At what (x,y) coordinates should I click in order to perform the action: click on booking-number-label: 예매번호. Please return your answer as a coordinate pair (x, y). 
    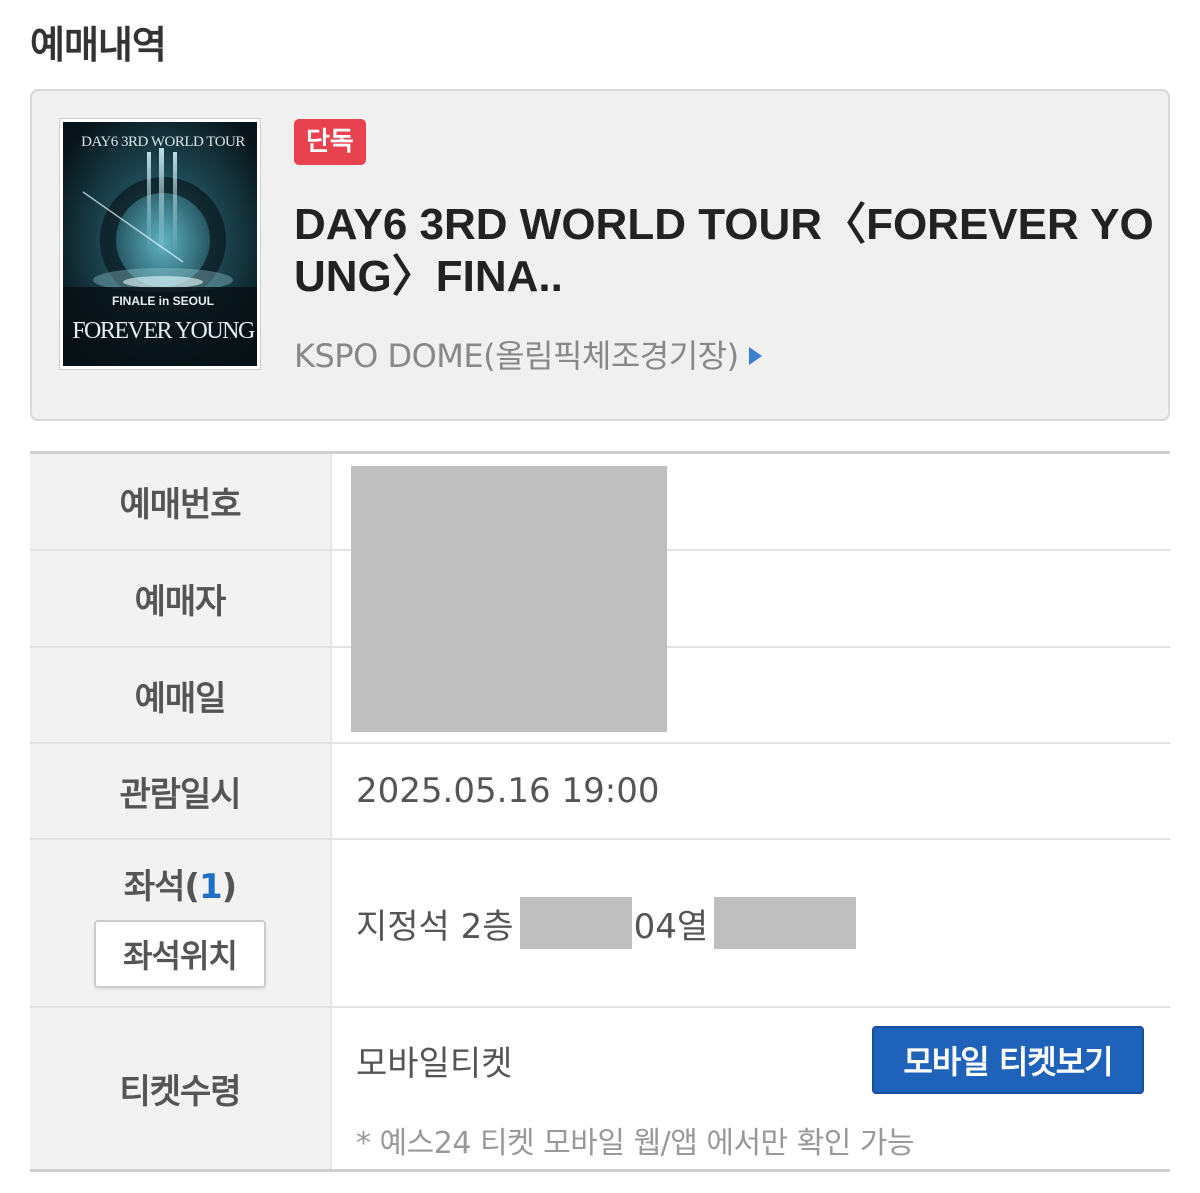
    Looking at the image, I should click on (181, 501).